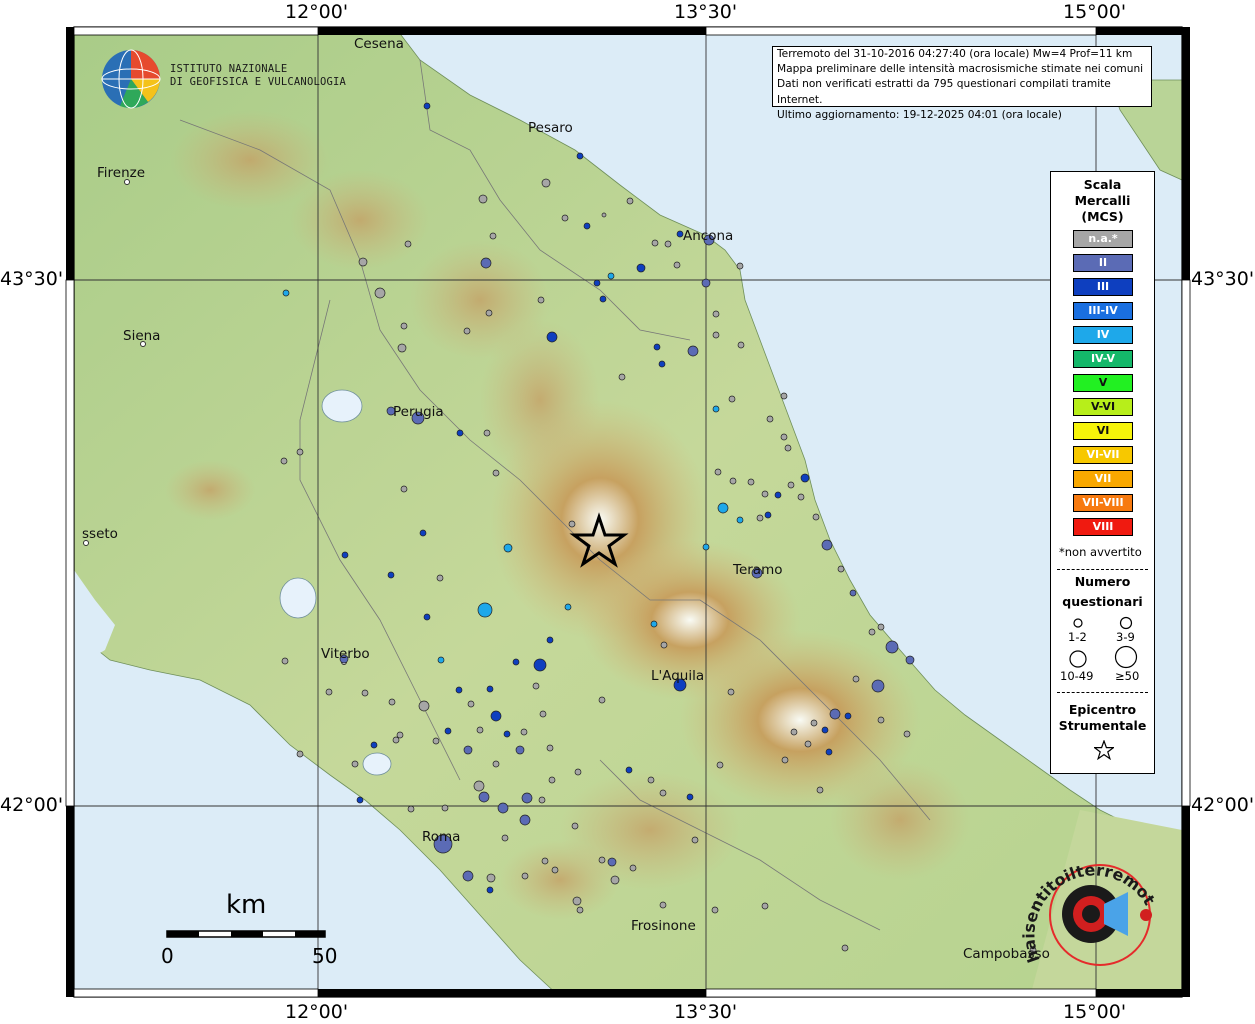 Image resolution: width=1255 pixels, height=1024 pixels. I want to click on legend-swatch-n-a-: n.a.*, so click(1103, 239).